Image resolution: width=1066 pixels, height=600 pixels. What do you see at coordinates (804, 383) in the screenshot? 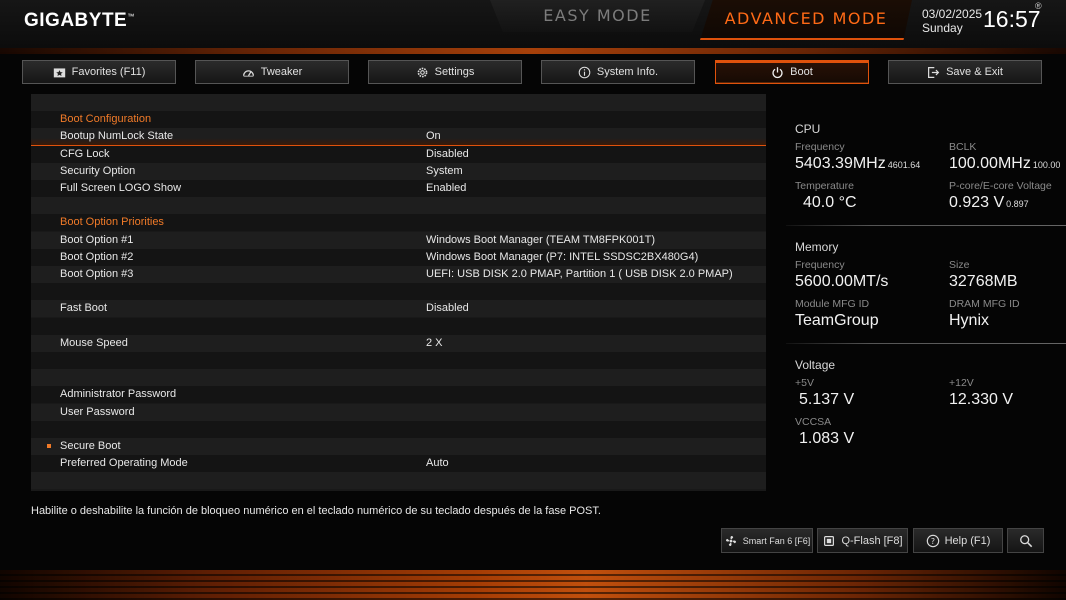
I see `v5-label: +5V` at bounding box center [804, 383].